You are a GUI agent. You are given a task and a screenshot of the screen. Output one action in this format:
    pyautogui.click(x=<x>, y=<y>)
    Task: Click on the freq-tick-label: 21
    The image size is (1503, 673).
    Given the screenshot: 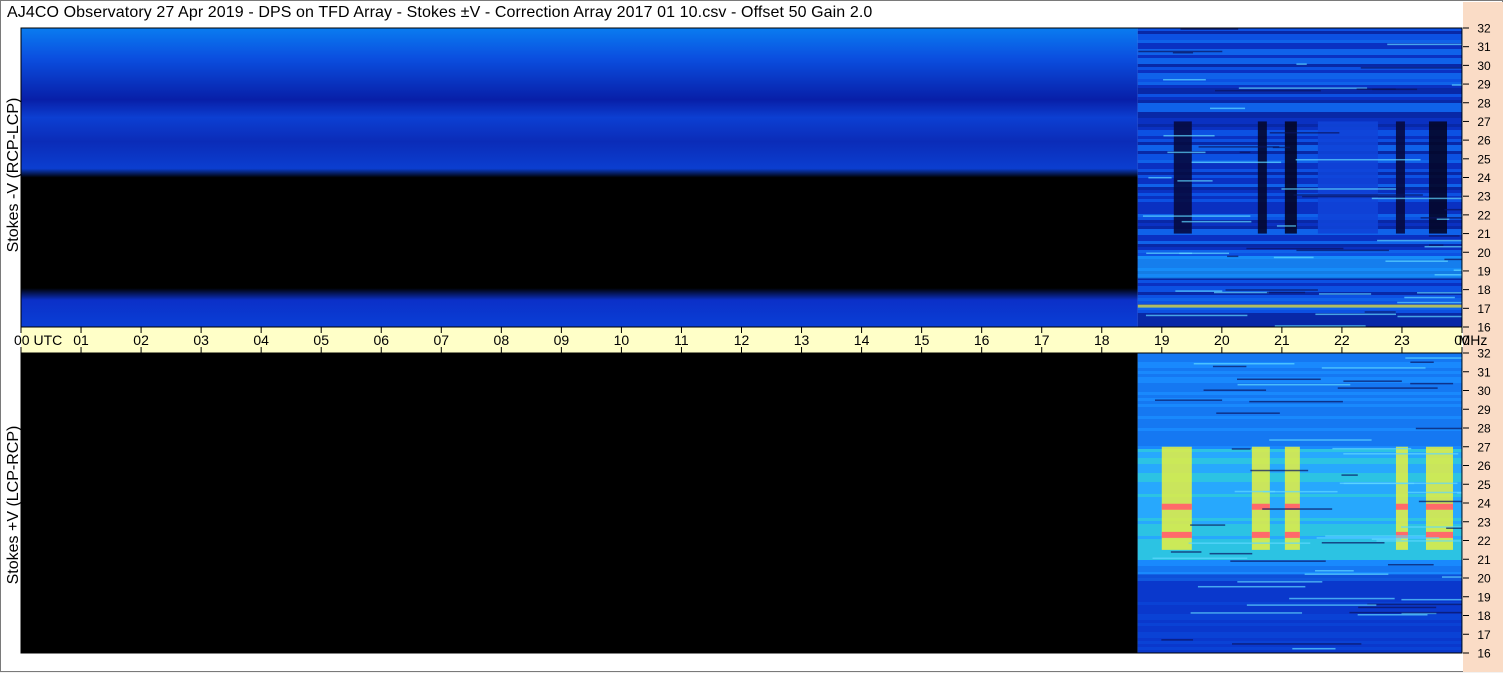 What is the action you would take?
    pyautogui.click(x=1484, y=234)
    